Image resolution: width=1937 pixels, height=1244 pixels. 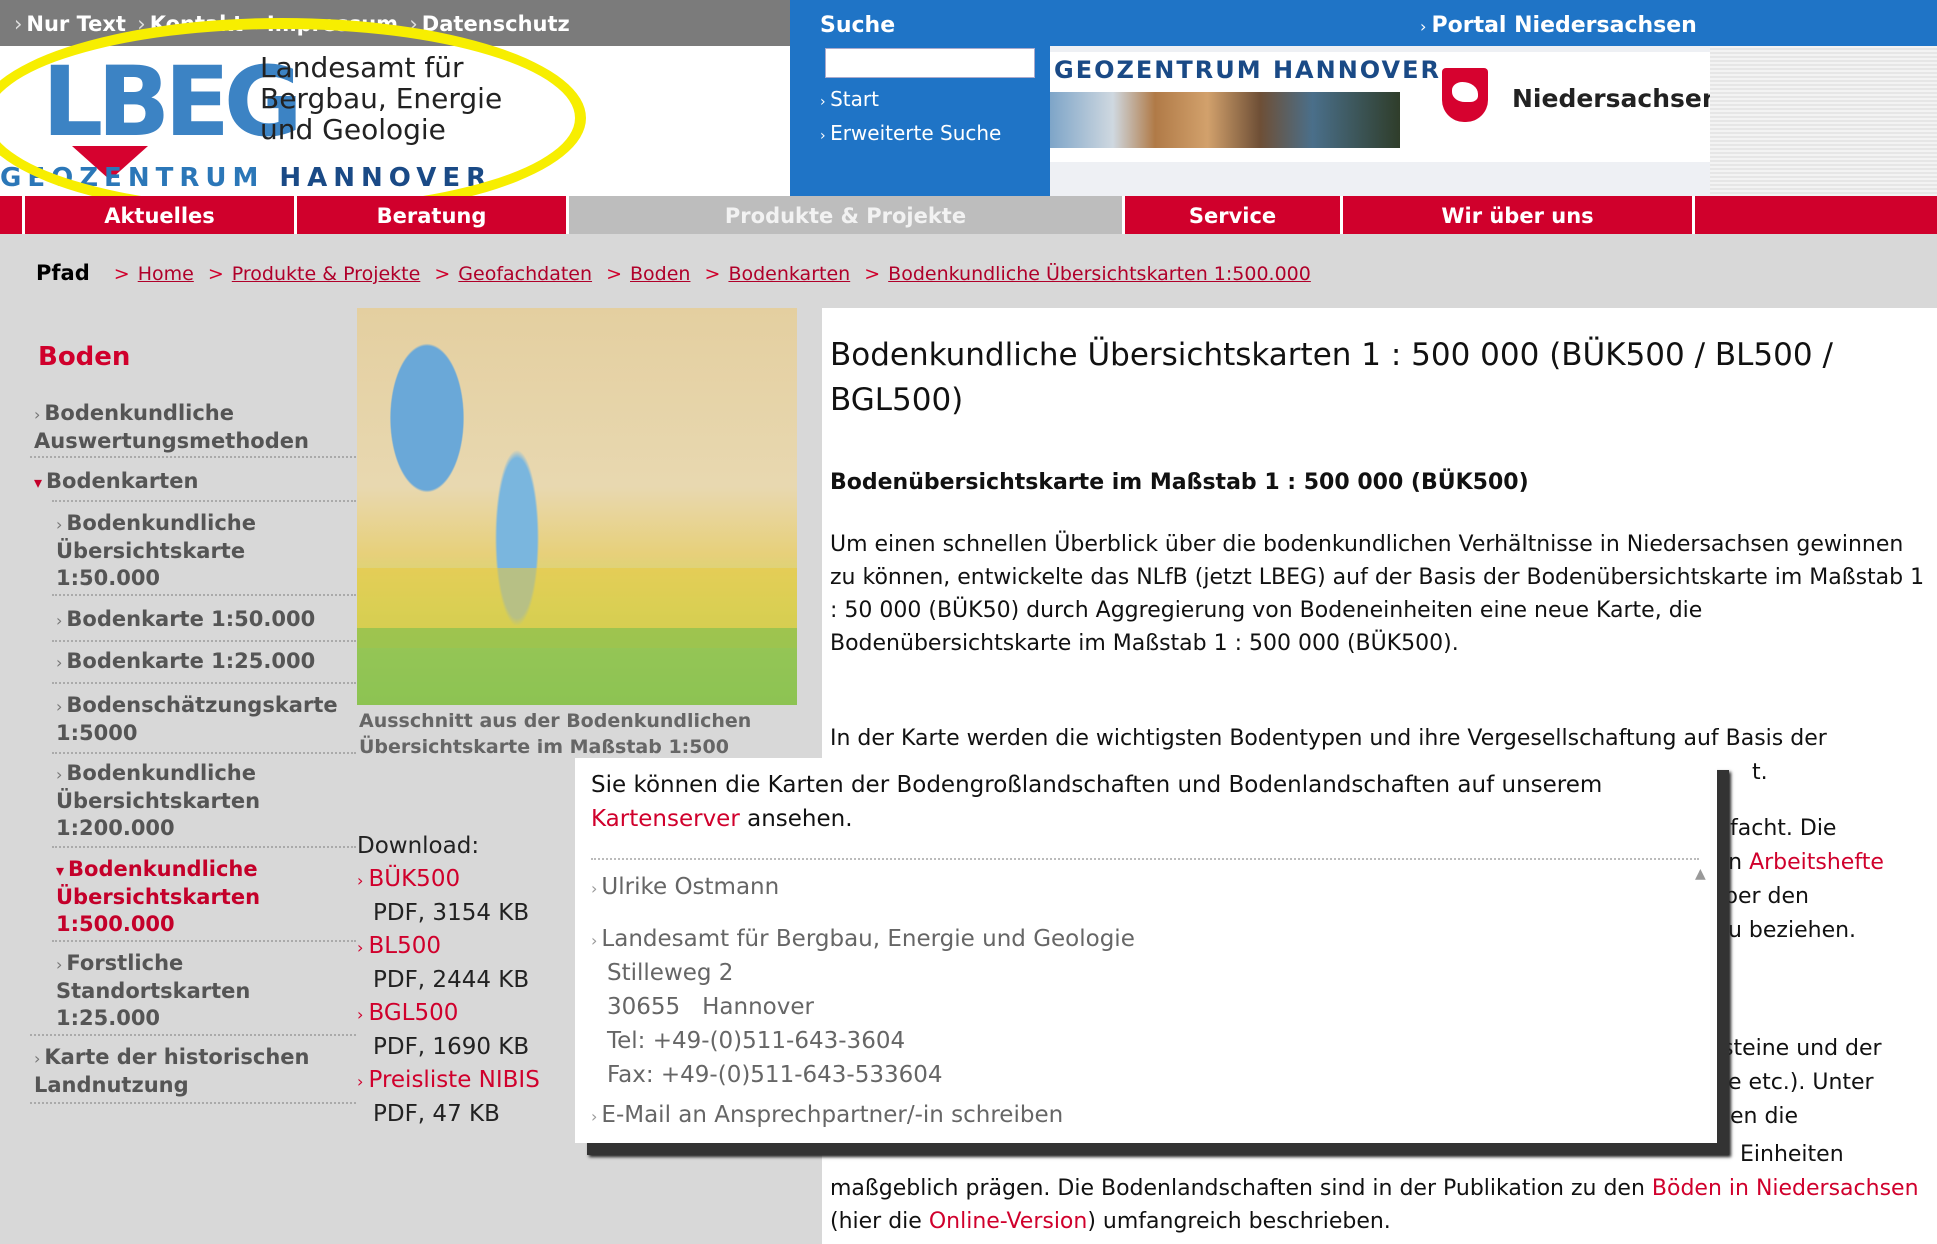 What do you see at coordinates (910, 135) in the screenshot?
I see `advanced-search-link: › Erweiterte Suche` at bounding box center [910, 135].